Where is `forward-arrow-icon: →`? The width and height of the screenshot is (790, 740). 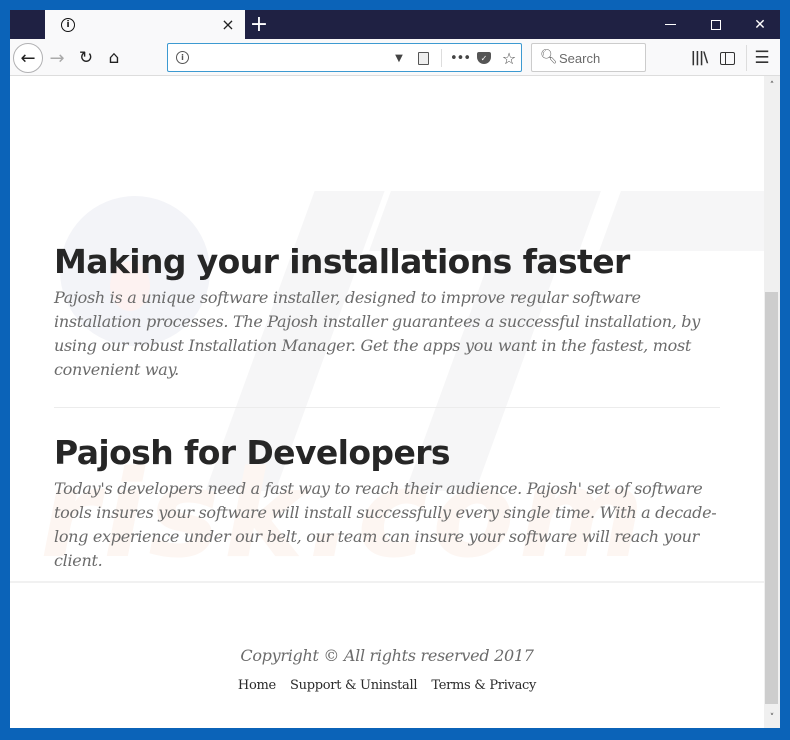 forward-arrow-icon: → is located at coordinates (57, 58).